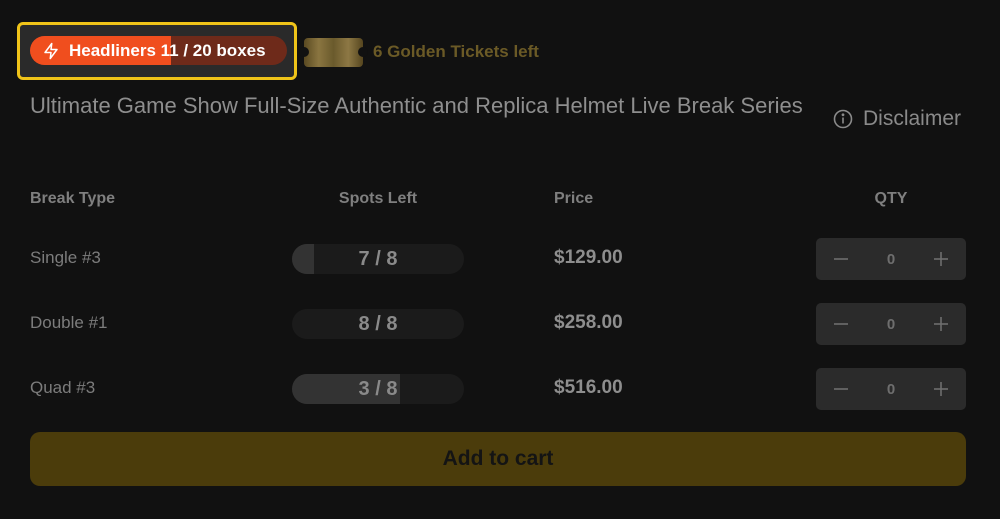 Image resolution: width=1000 pixels, height=519 pixels. I want to click on break-type-cell: Single #3, so click(65, 257).